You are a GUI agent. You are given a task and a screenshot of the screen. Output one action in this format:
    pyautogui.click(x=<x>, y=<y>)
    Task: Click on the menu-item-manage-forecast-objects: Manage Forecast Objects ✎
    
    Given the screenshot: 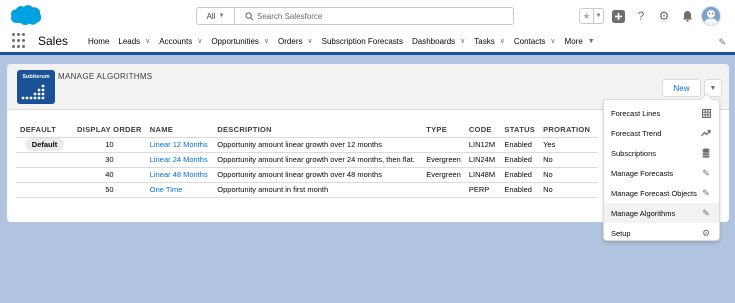 What is the action you would take?
    pyautogui.click(x=661, y=193)
    